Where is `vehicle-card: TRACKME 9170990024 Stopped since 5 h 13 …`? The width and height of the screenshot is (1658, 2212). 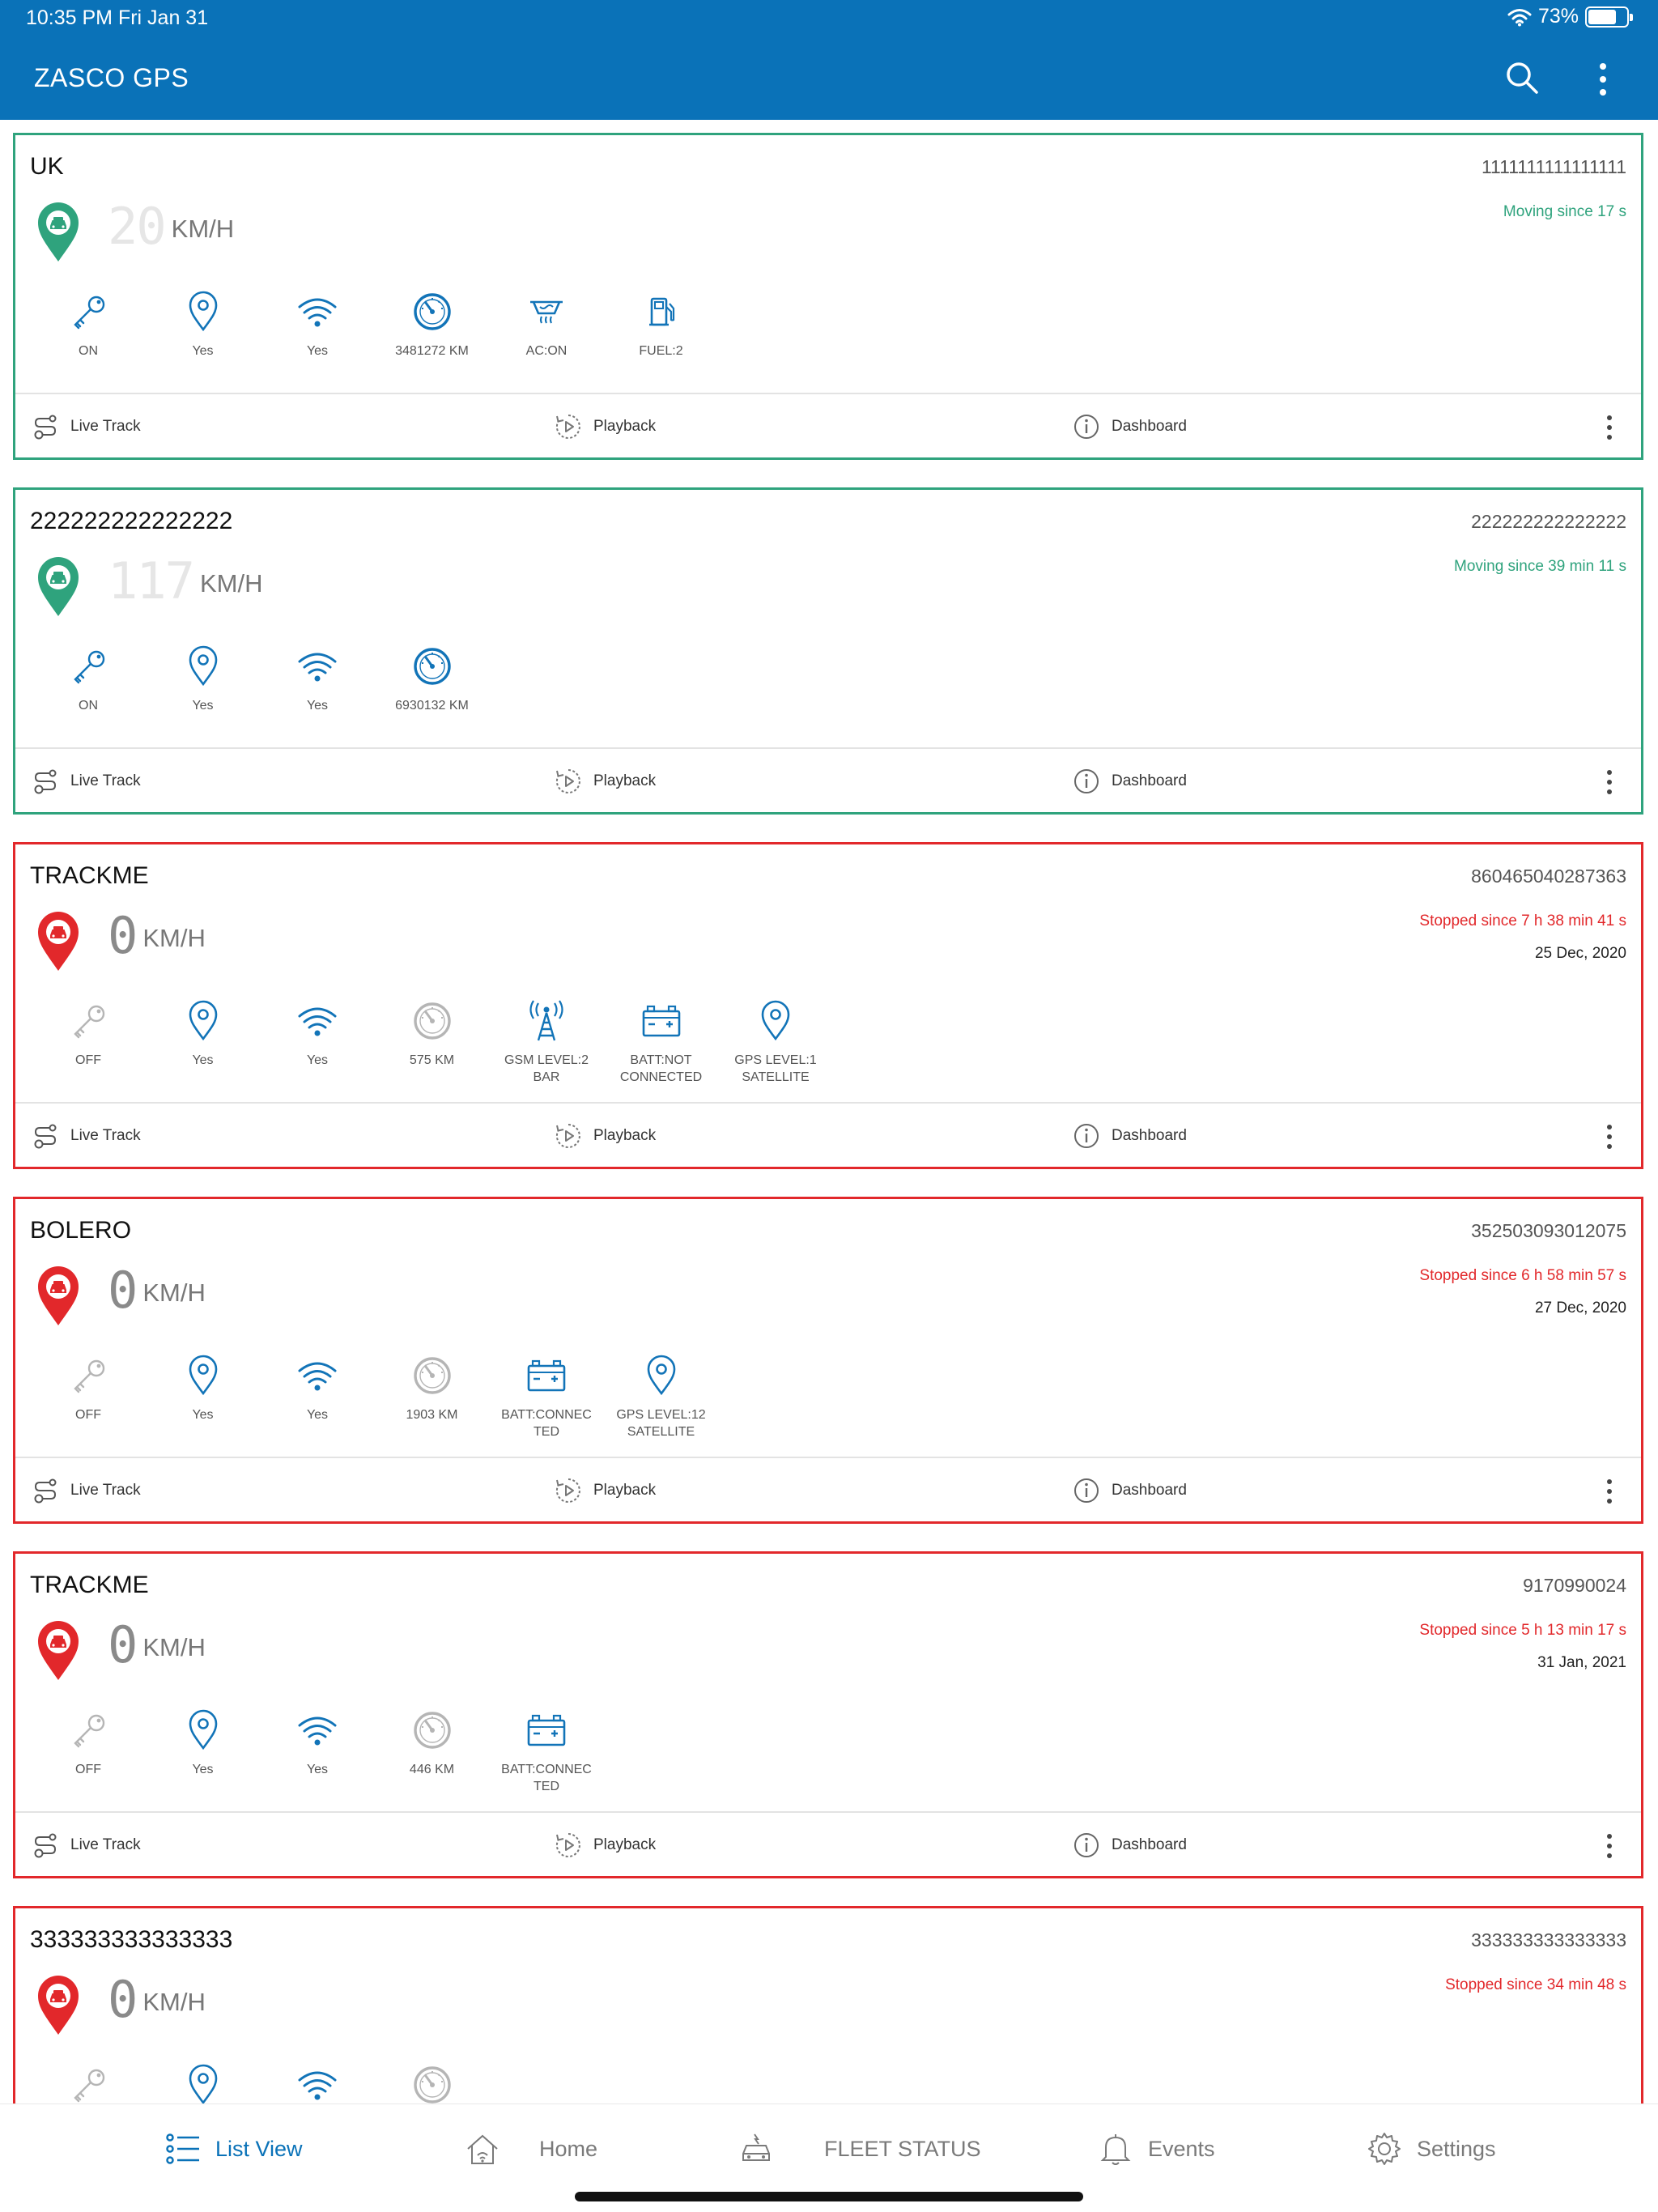
vehicle-card: TRACKME 9170990024 Stopped since 5 h 13 … is located at coordinates (828, 1714).